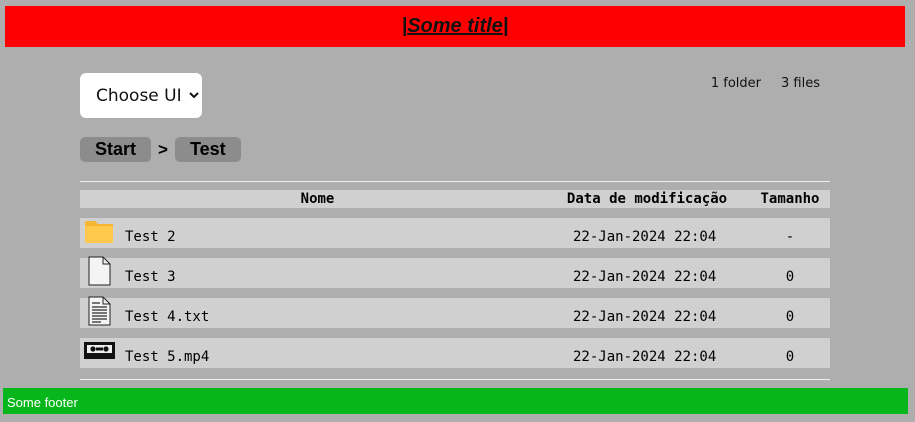  What do you see at coordinates (150, 277) in the screenshot?
I see `file-name: Test 3` at bounding box center [150, 277].